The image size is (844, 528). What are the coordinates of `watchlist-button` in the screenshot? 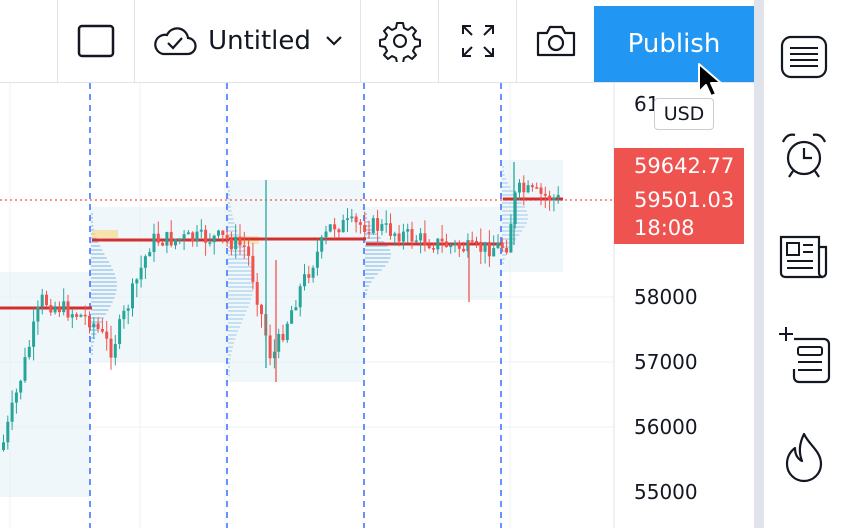 It's located at (804, 57).